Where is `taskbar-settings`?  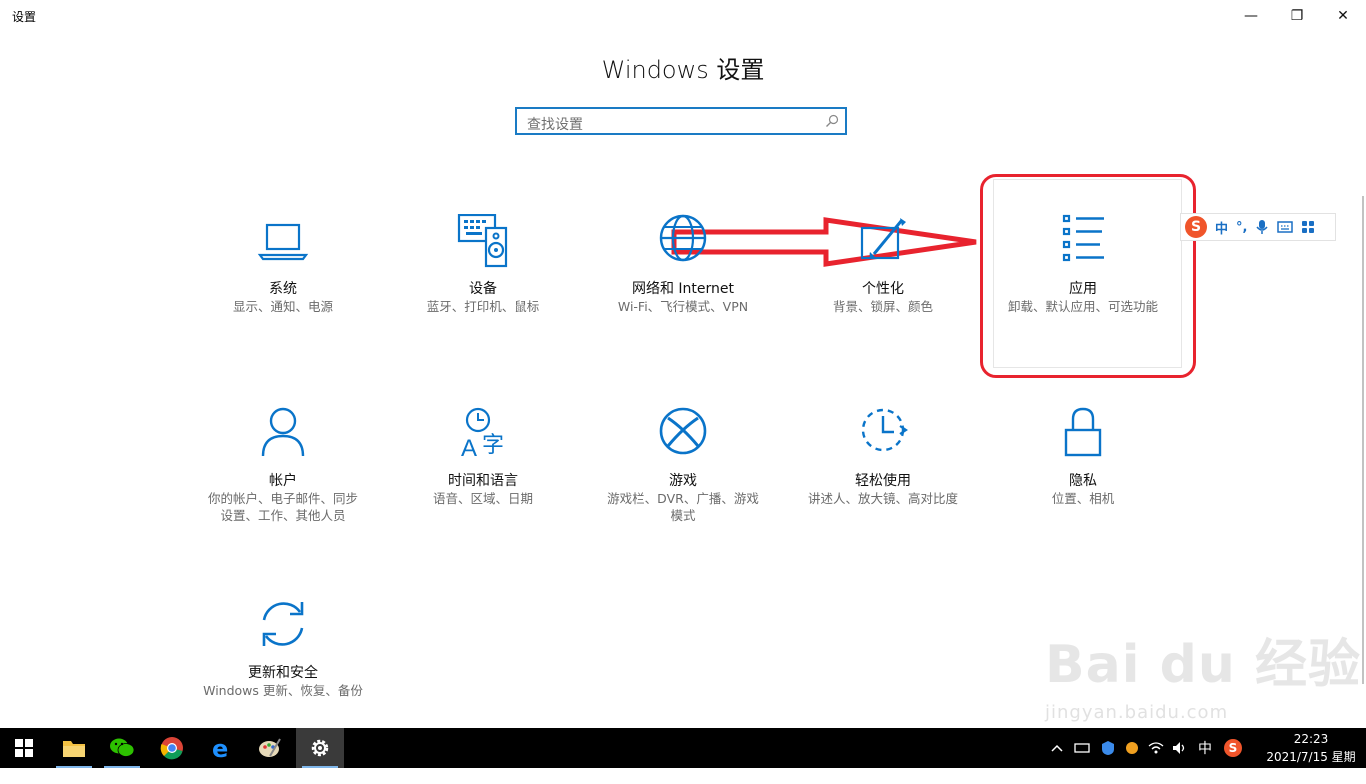
taskbar-settings is located at coordinates (320, 748).